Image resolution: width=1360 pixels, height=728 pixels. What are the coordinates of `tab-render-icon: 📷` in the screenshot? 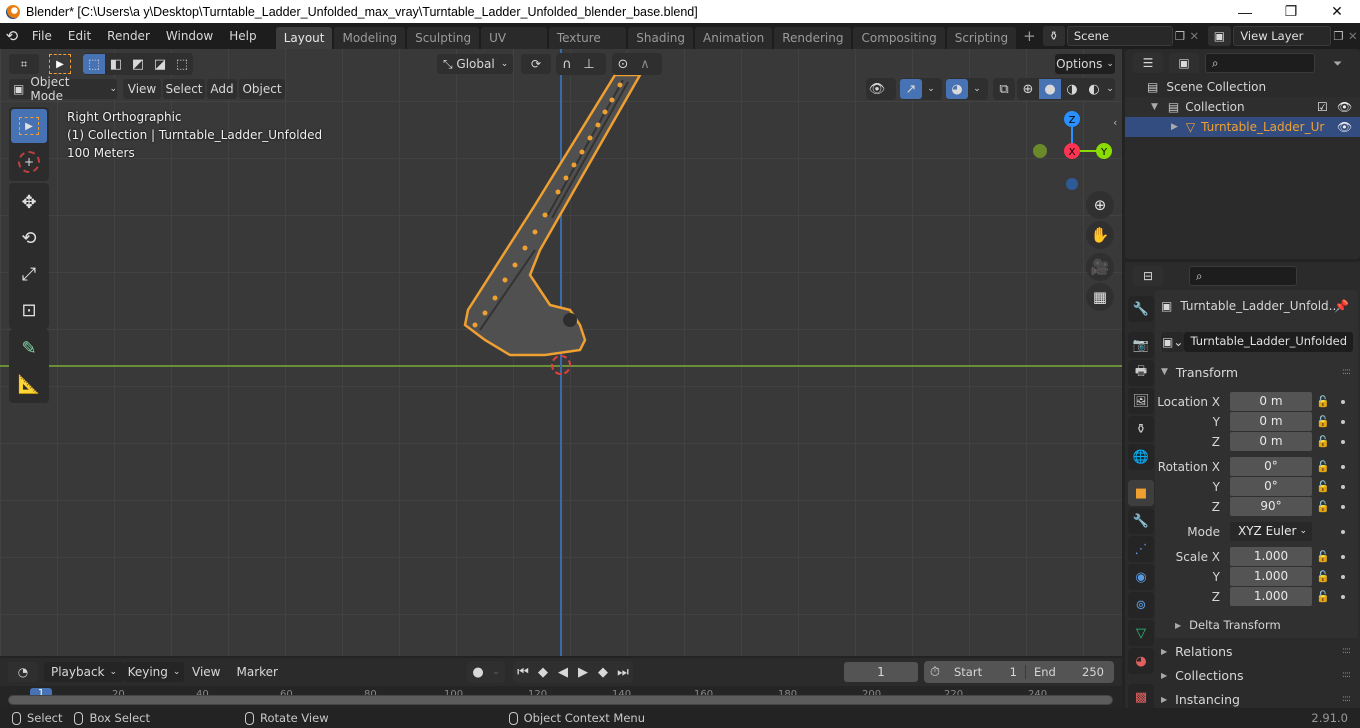 It's located at (1141, 345).